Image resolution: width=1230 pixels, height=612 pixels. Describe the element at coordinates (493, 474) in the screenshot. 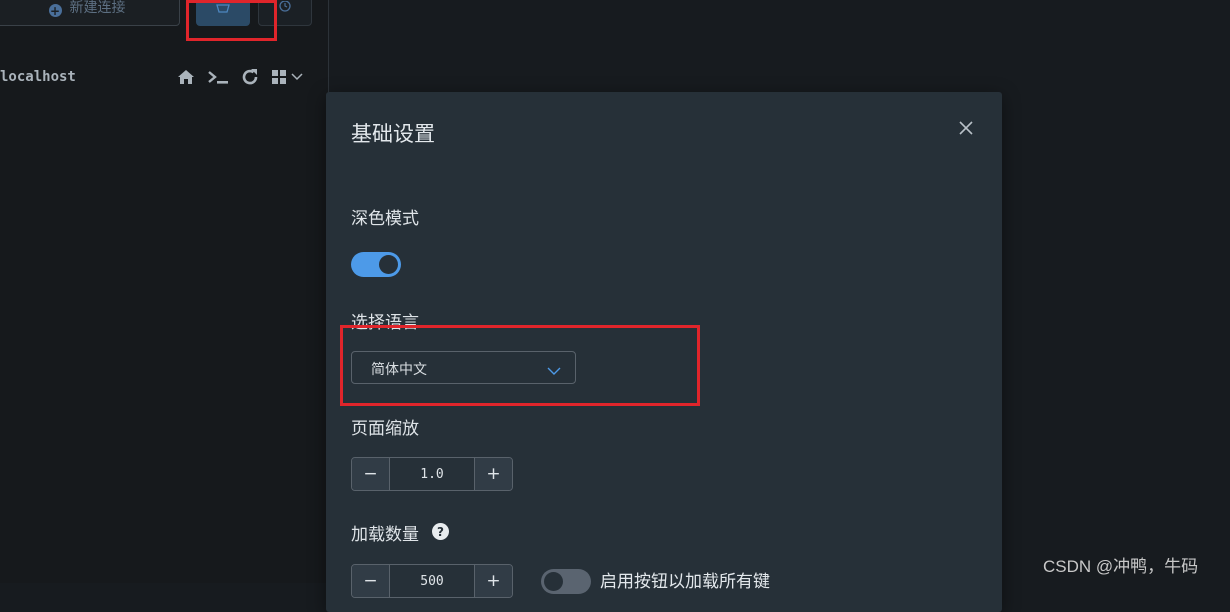

I see `zoom-increase-button: +` at that location.